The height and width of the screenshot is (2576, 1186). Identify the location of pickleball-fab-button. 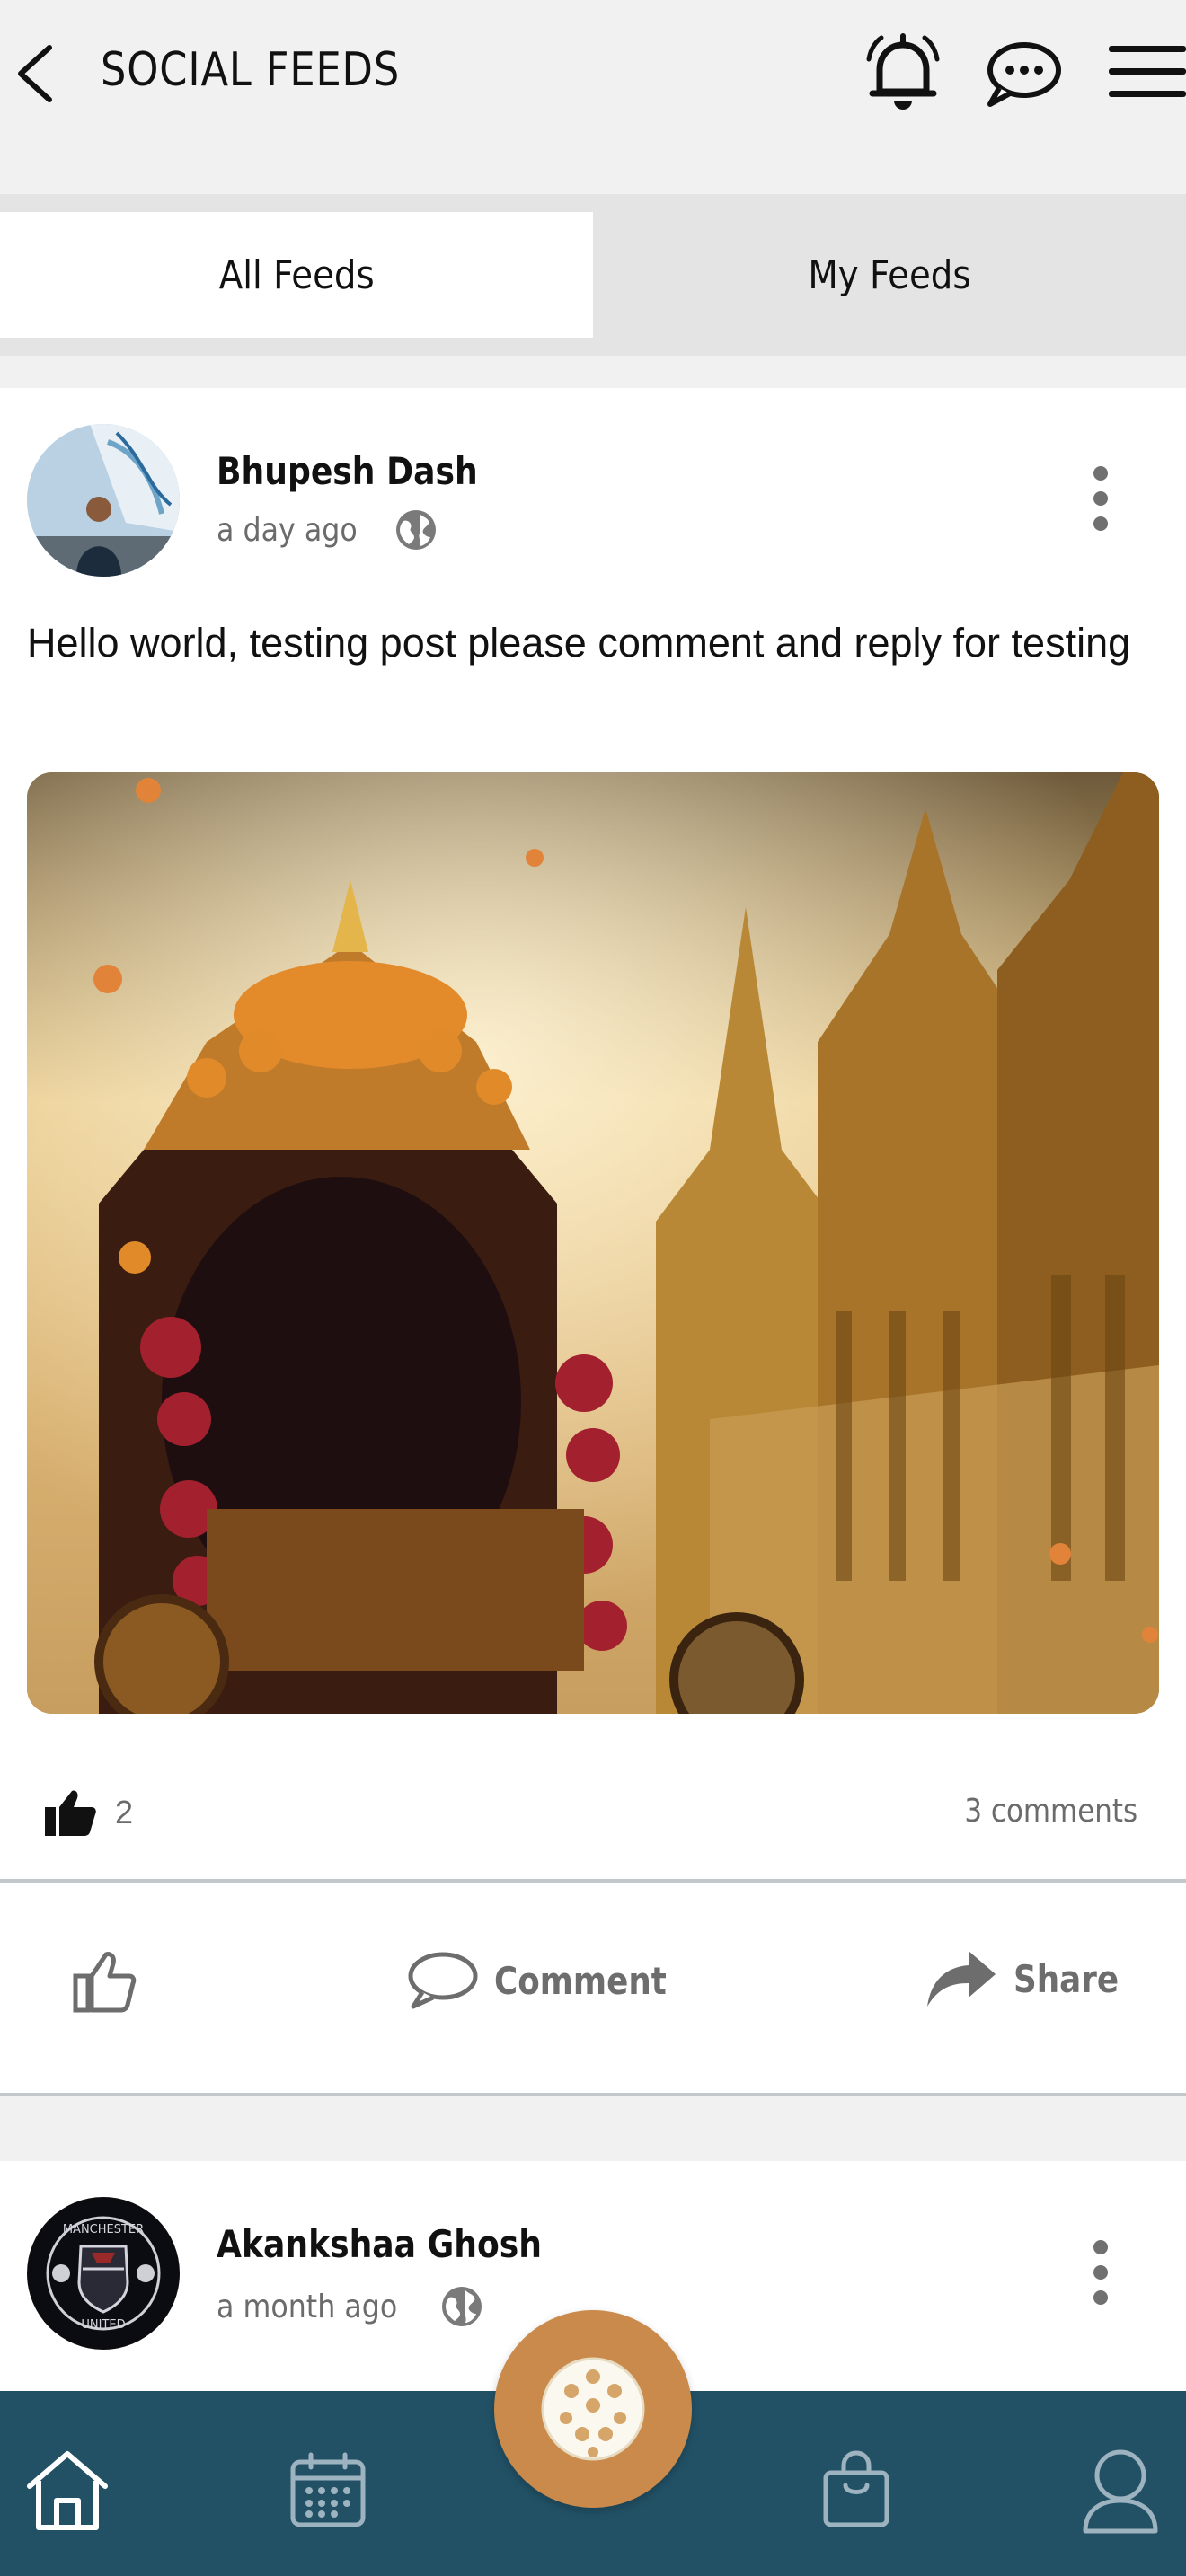
(593, 2409).